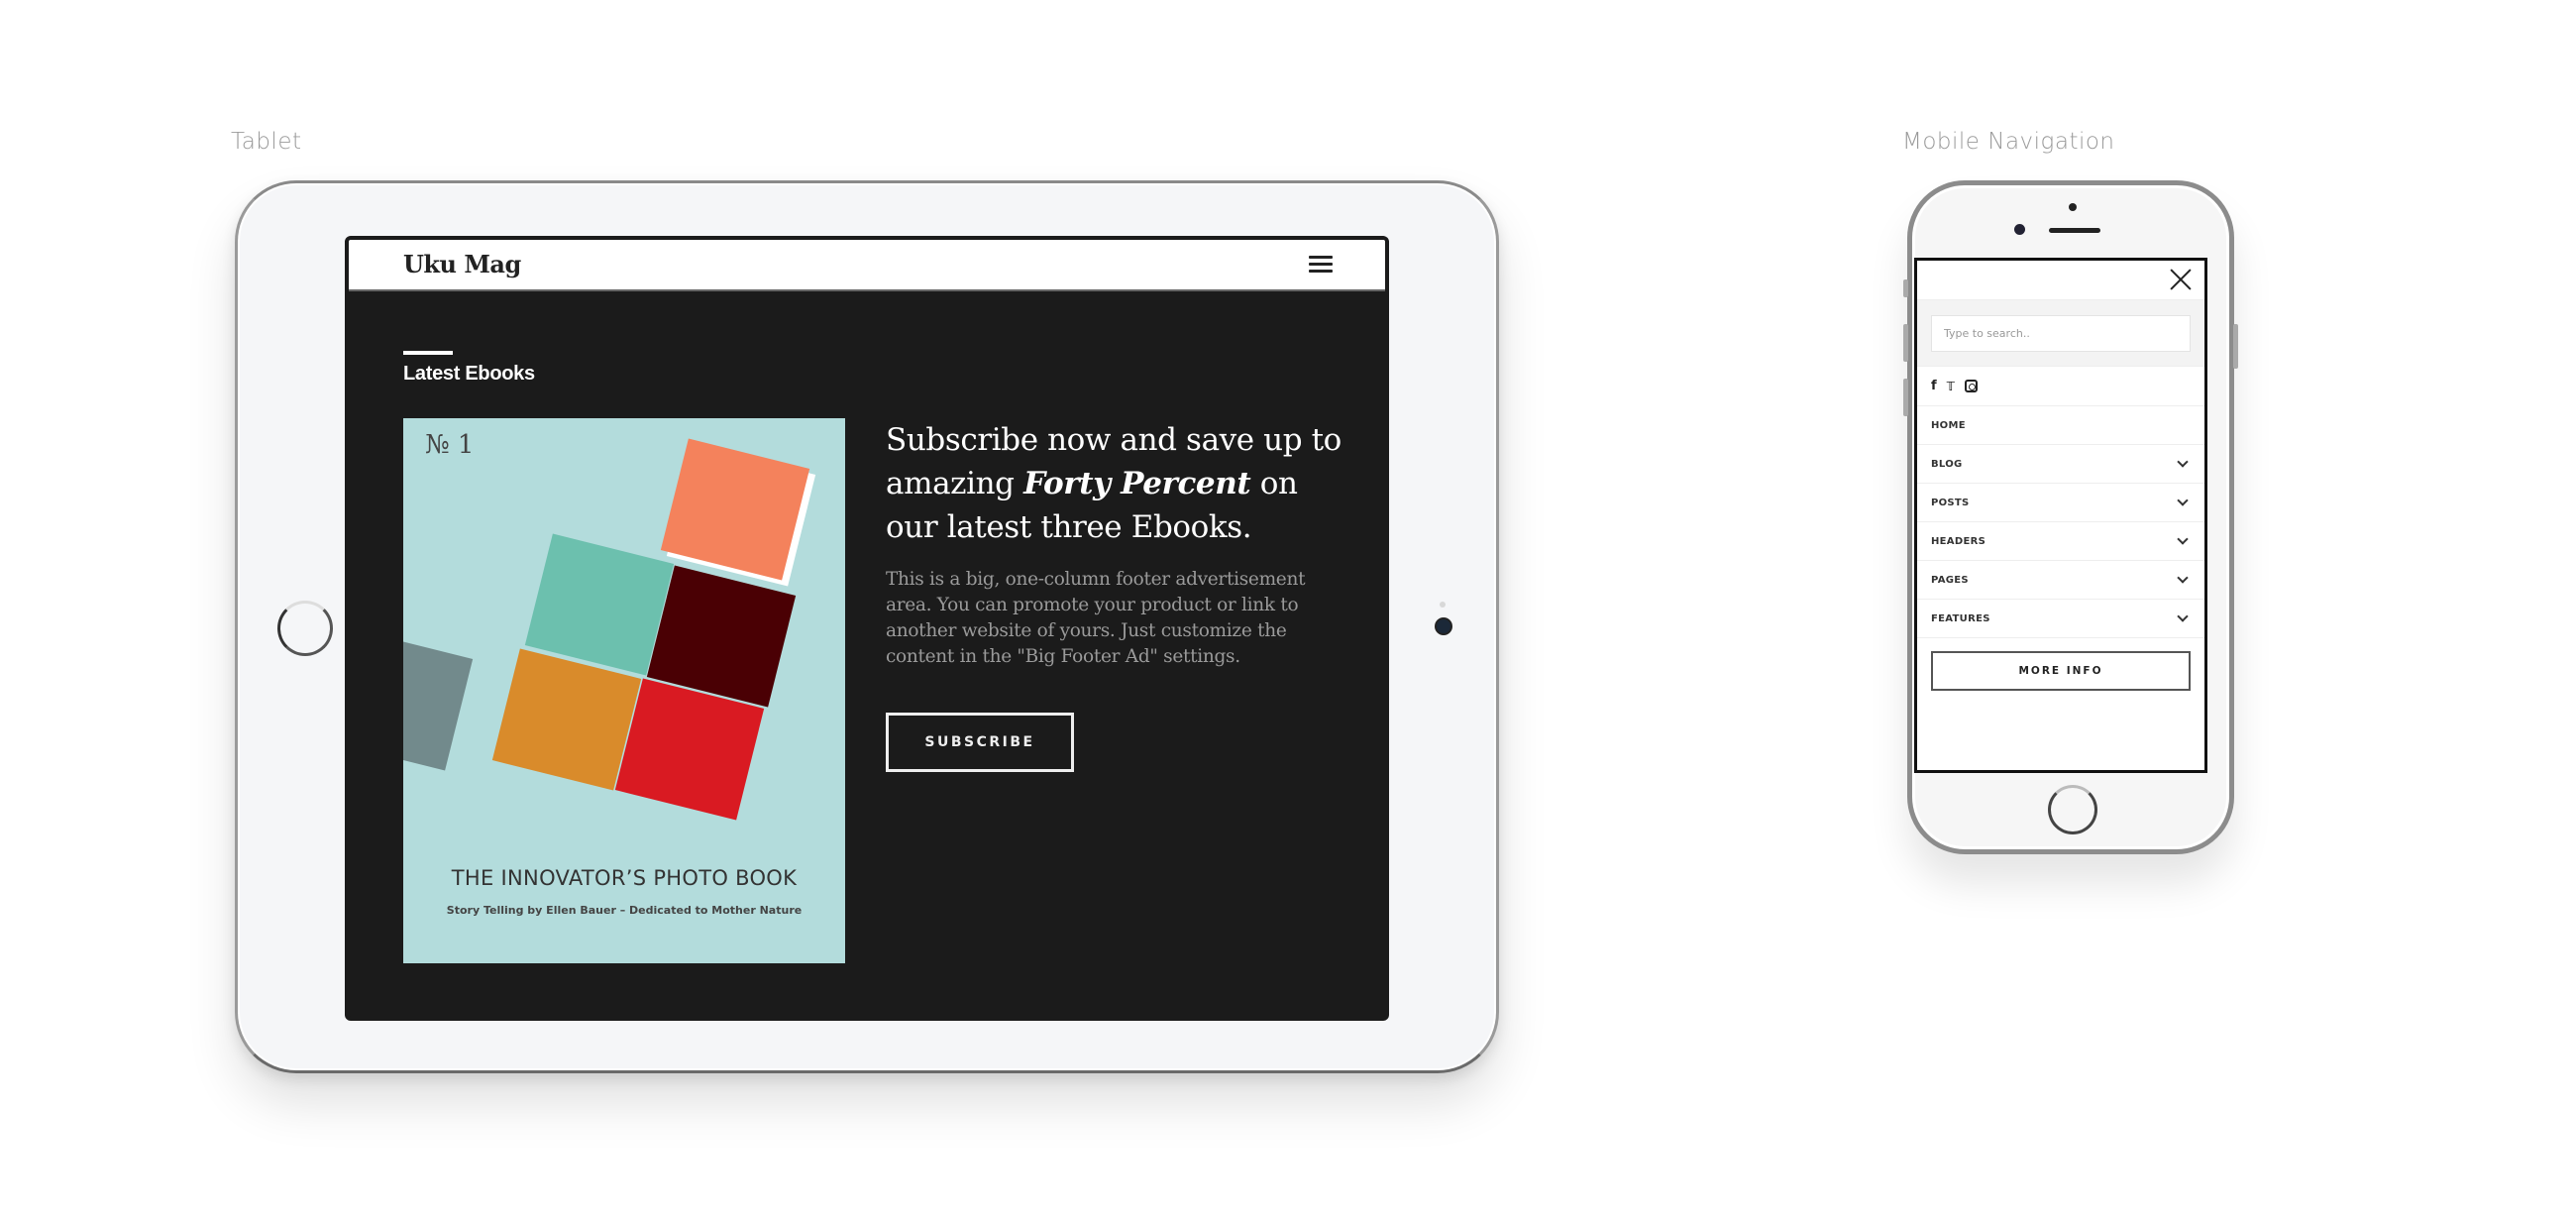 Image resolution: width=2576 pixels, height=1219 pixels. What do you see at coordinates (2060, 542) in the screenshot?
I see `nav-item-headers: HEADERS` at bounding box center [2060, 542].